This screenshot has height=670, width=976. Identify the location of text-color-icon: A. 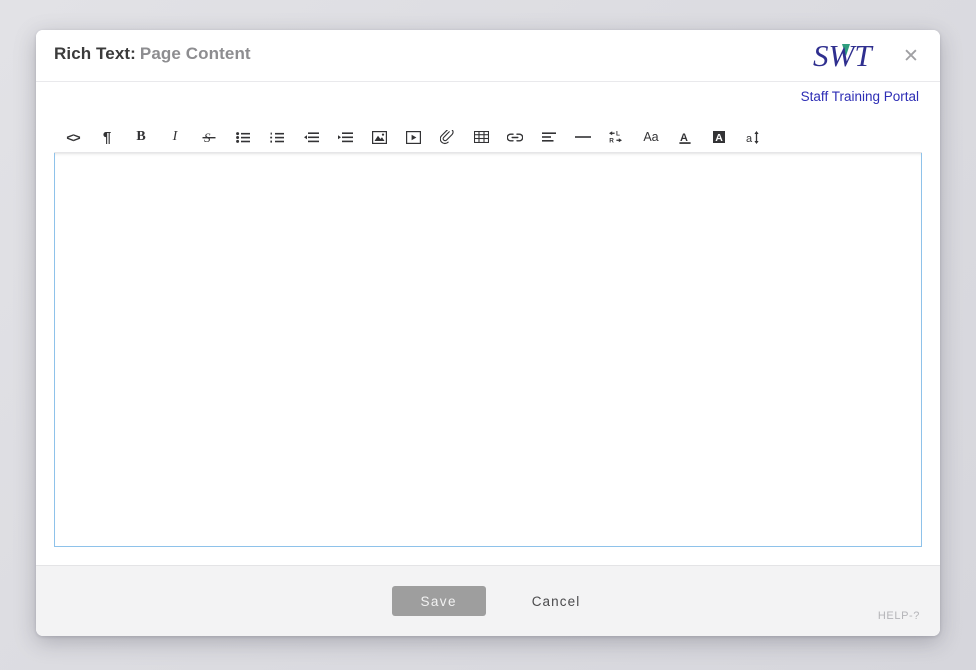
(685, 137).